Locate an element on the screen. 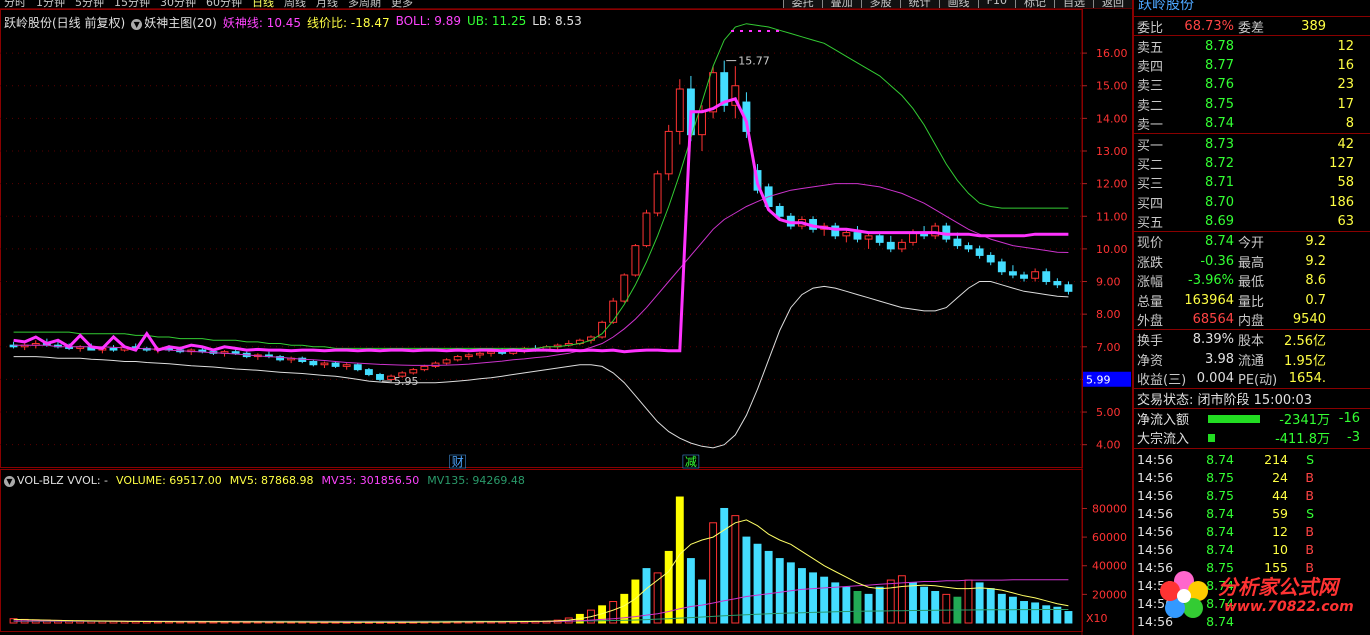 The height and width of the screenshot is (635, 1370). period-tab: 更多 is located at coordinates (402, 4).